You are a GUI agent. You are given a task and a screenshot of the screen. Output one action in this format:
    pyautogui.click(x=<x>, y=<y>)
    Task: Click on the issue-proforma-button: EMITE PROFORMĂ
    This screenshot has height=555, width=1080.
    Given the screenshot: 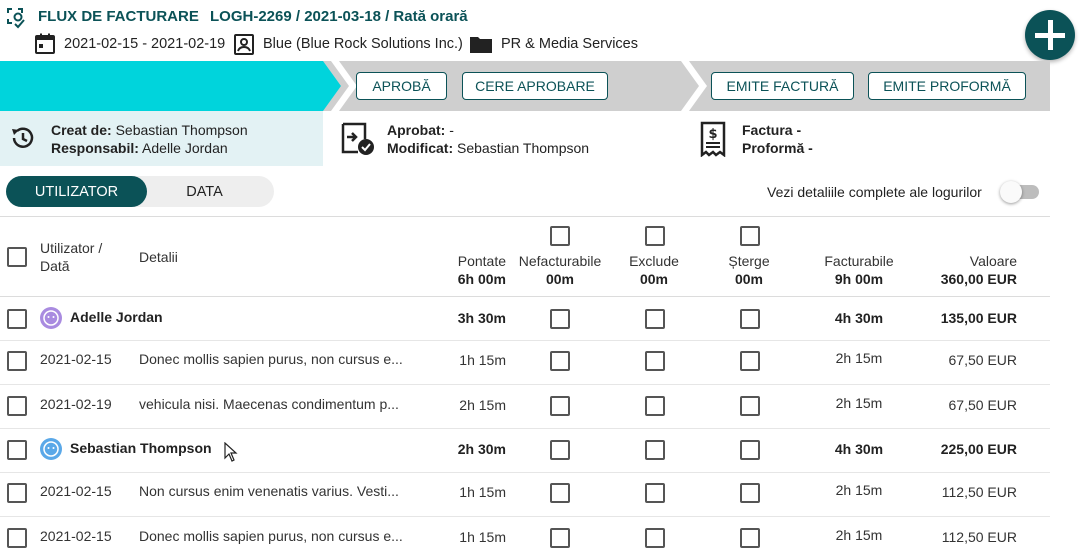 What is the action you would take?
    pyautogui.click(x=947, y=86)
    